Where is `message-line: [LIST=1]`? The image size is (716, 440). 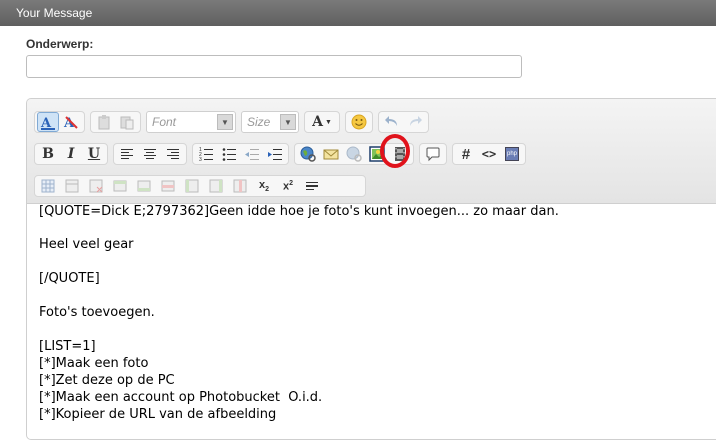
message-line: [LIST=1] is located at coordinates (67, 346).